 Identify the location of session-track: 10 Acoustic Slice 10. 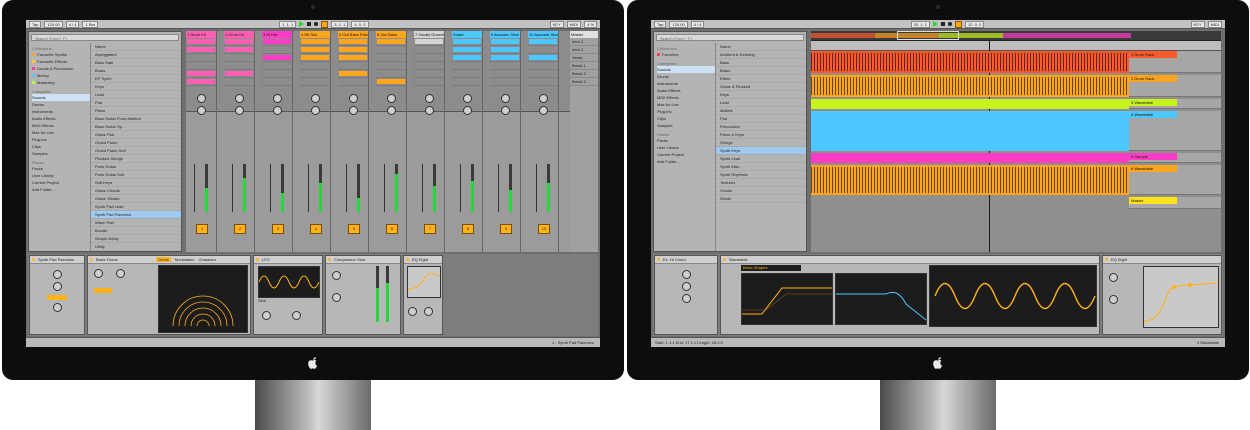
(543, 141).